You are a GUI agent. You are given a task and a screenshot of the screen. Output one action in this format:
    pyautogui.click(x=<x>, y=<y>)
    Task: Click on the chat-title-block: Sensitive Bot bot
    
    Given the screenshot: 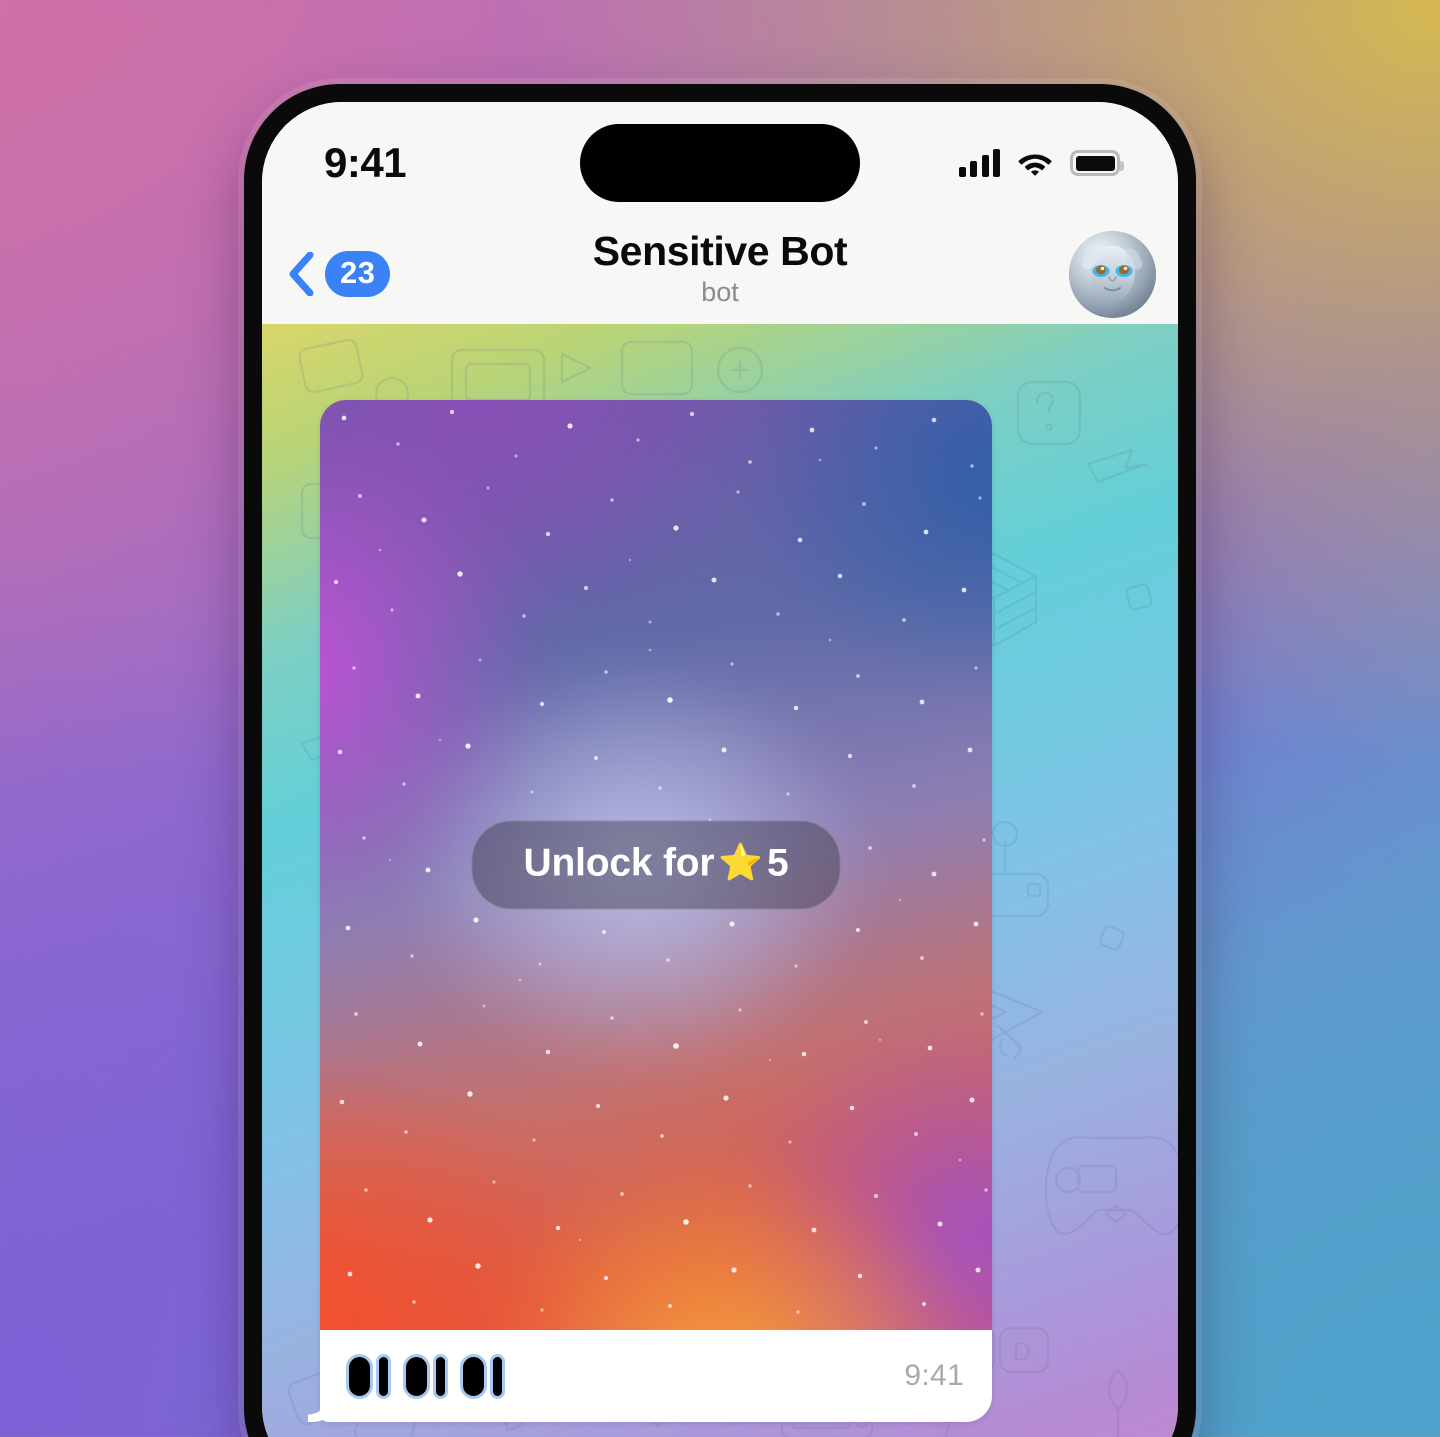 What is the action you would take?
    pyautogui.click(x=720, y=268)
    